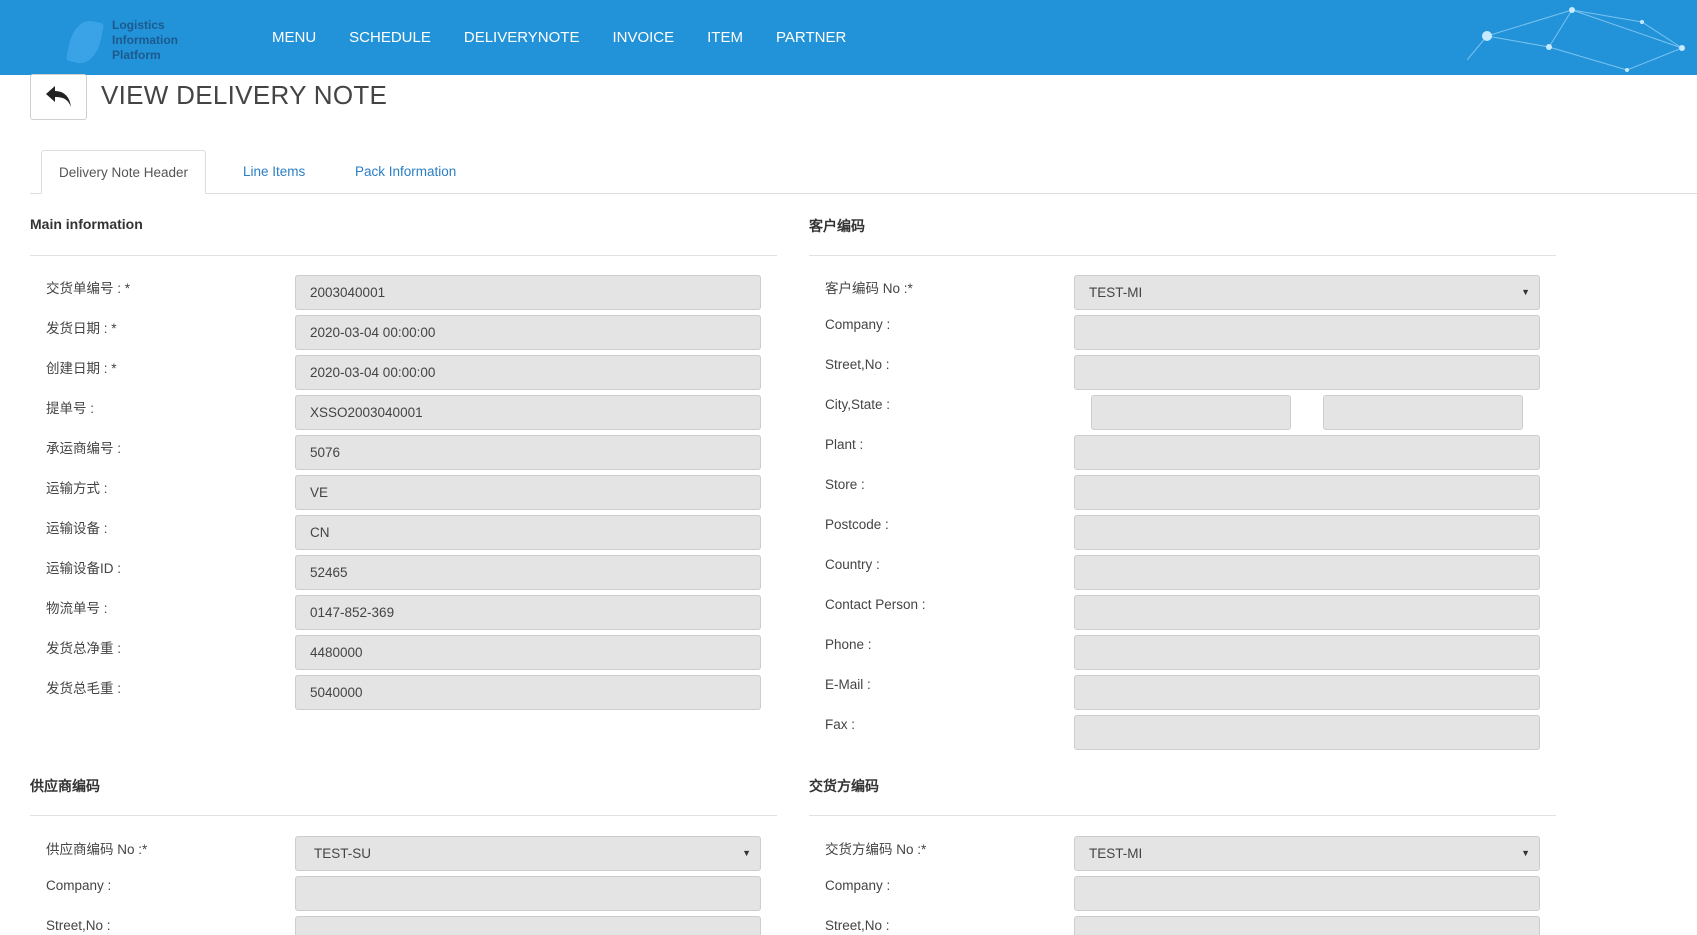  What do you see at coordinates (1116, 853) in the screenshot?
I see `select-value: TEST-MI` at bounding box center [1116, 853].